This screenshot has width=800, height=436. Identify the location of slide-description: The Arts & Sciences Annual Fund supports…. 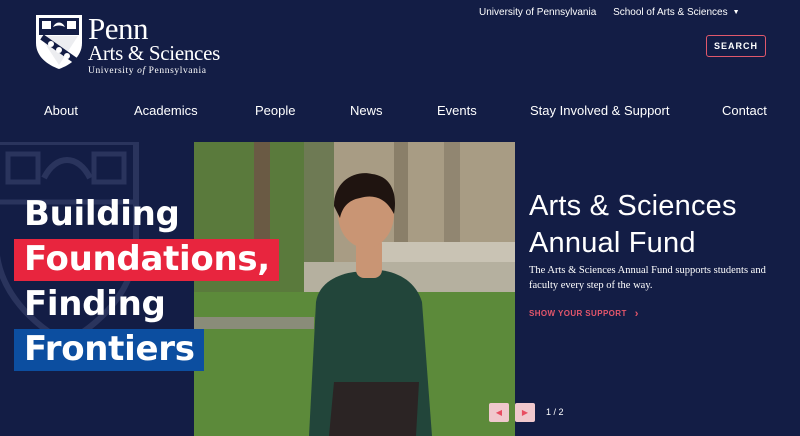
(647, 278).